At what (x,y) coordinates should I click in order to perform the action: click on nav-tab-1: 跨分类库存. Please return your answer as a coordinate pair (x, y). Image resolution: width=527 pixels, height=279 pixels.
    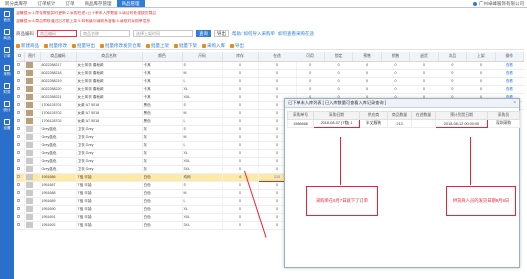
    Looking at the image, I should click on (16, 3).